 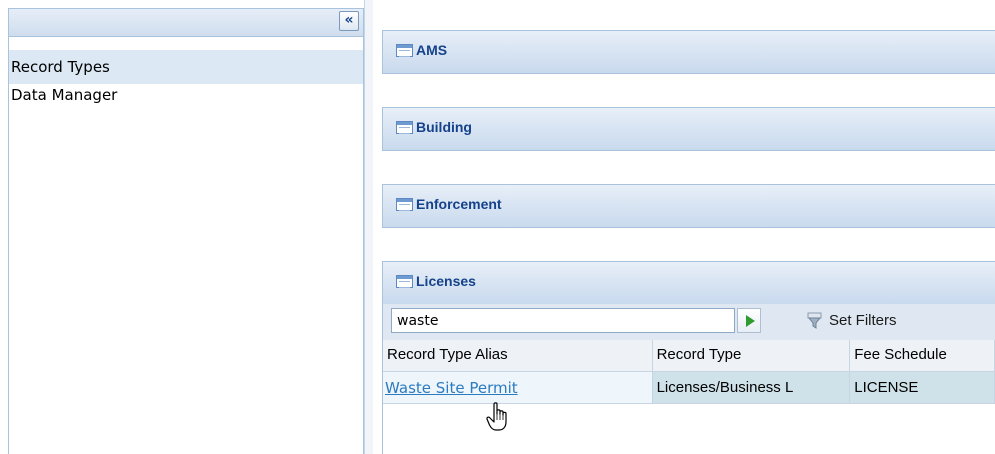 I want to click on section-header-building: Building, so click(x=689, y=129).